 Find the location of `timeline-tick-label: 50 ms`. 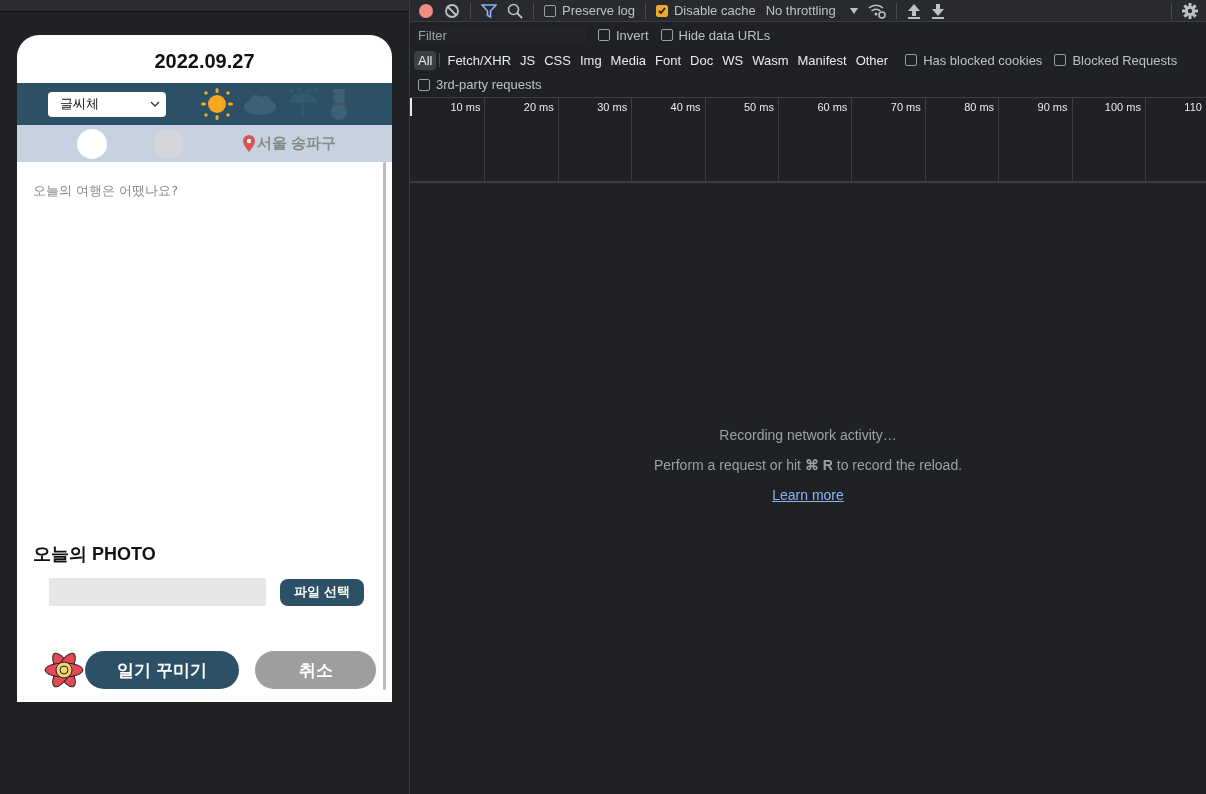

timeline-tick-label: 50 ms is located at coordinates (759, 107).